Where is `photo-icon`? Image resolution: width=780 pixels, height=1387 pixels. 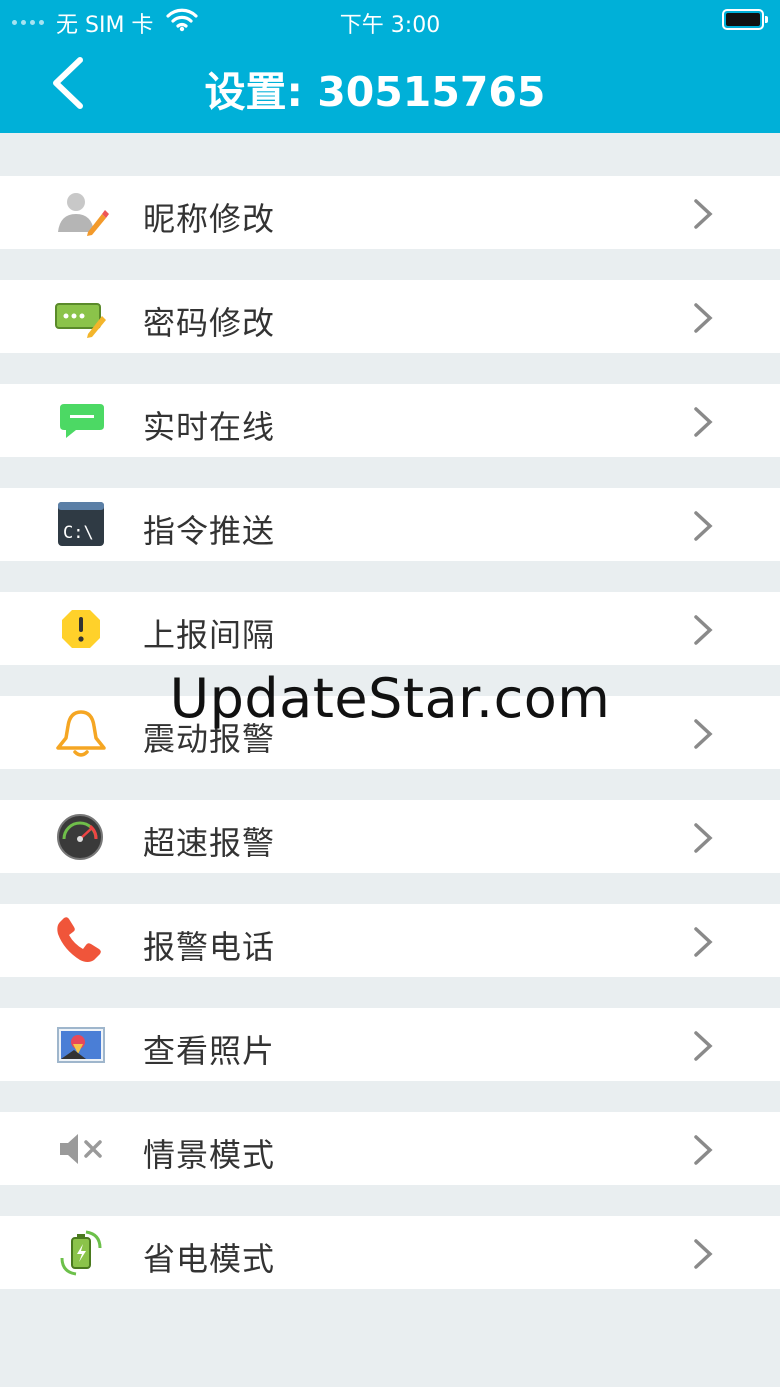
photo-icon is located at coordinates (81, 1045).